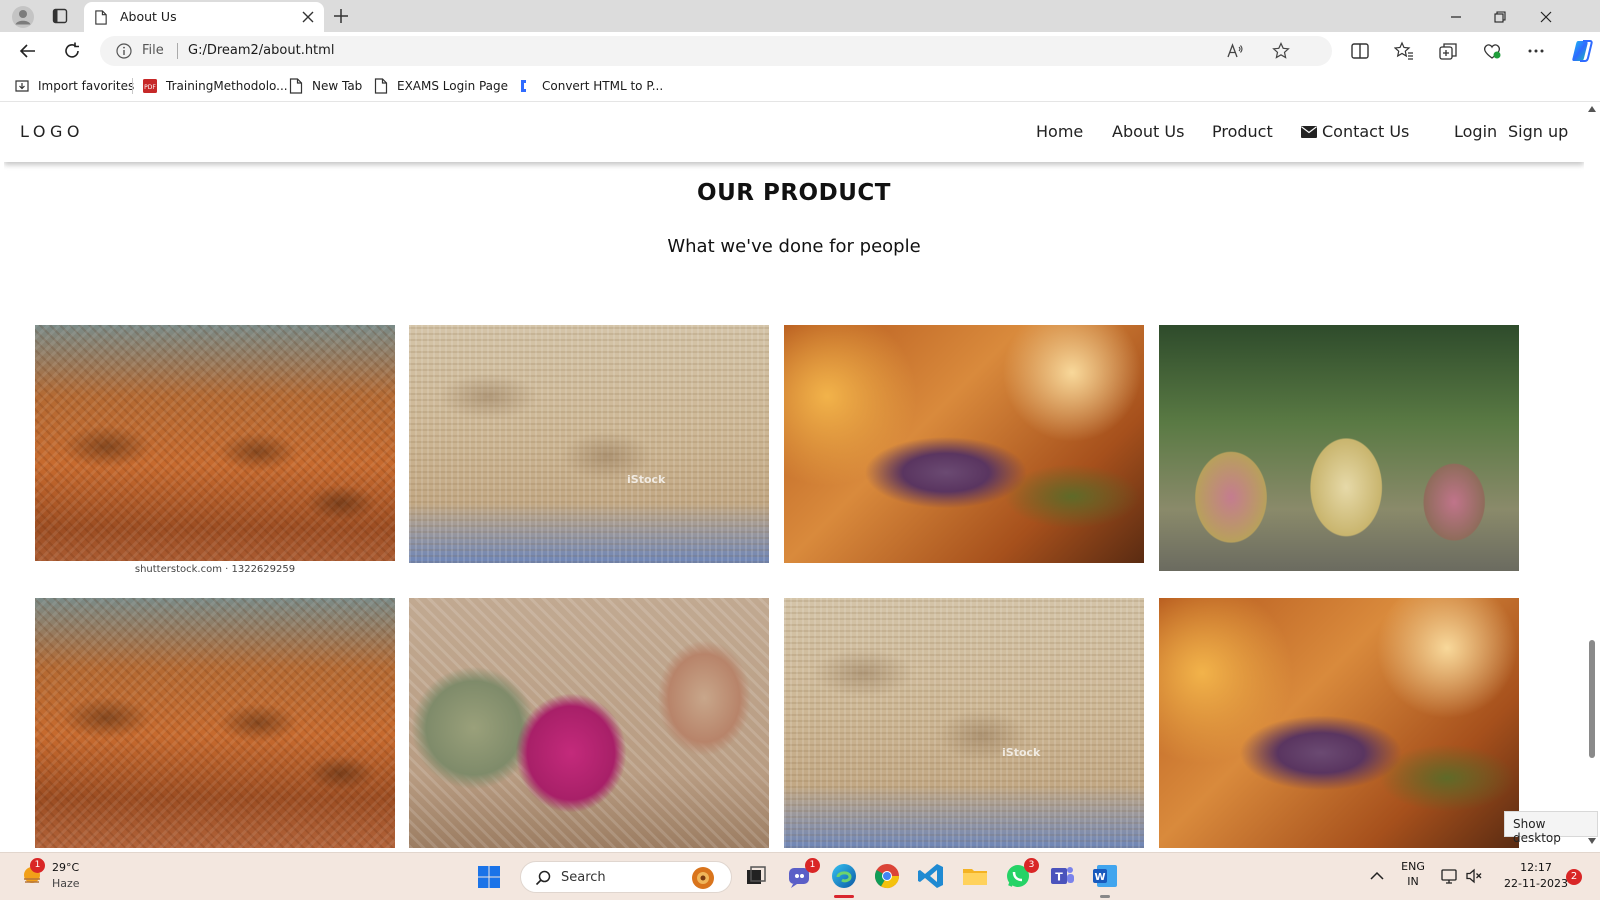  What do you see at coordinates (1551, 828) in the screenshot?
I see `show-desktop-tooltip: Show desktop` at bounding box center [1551, 828].